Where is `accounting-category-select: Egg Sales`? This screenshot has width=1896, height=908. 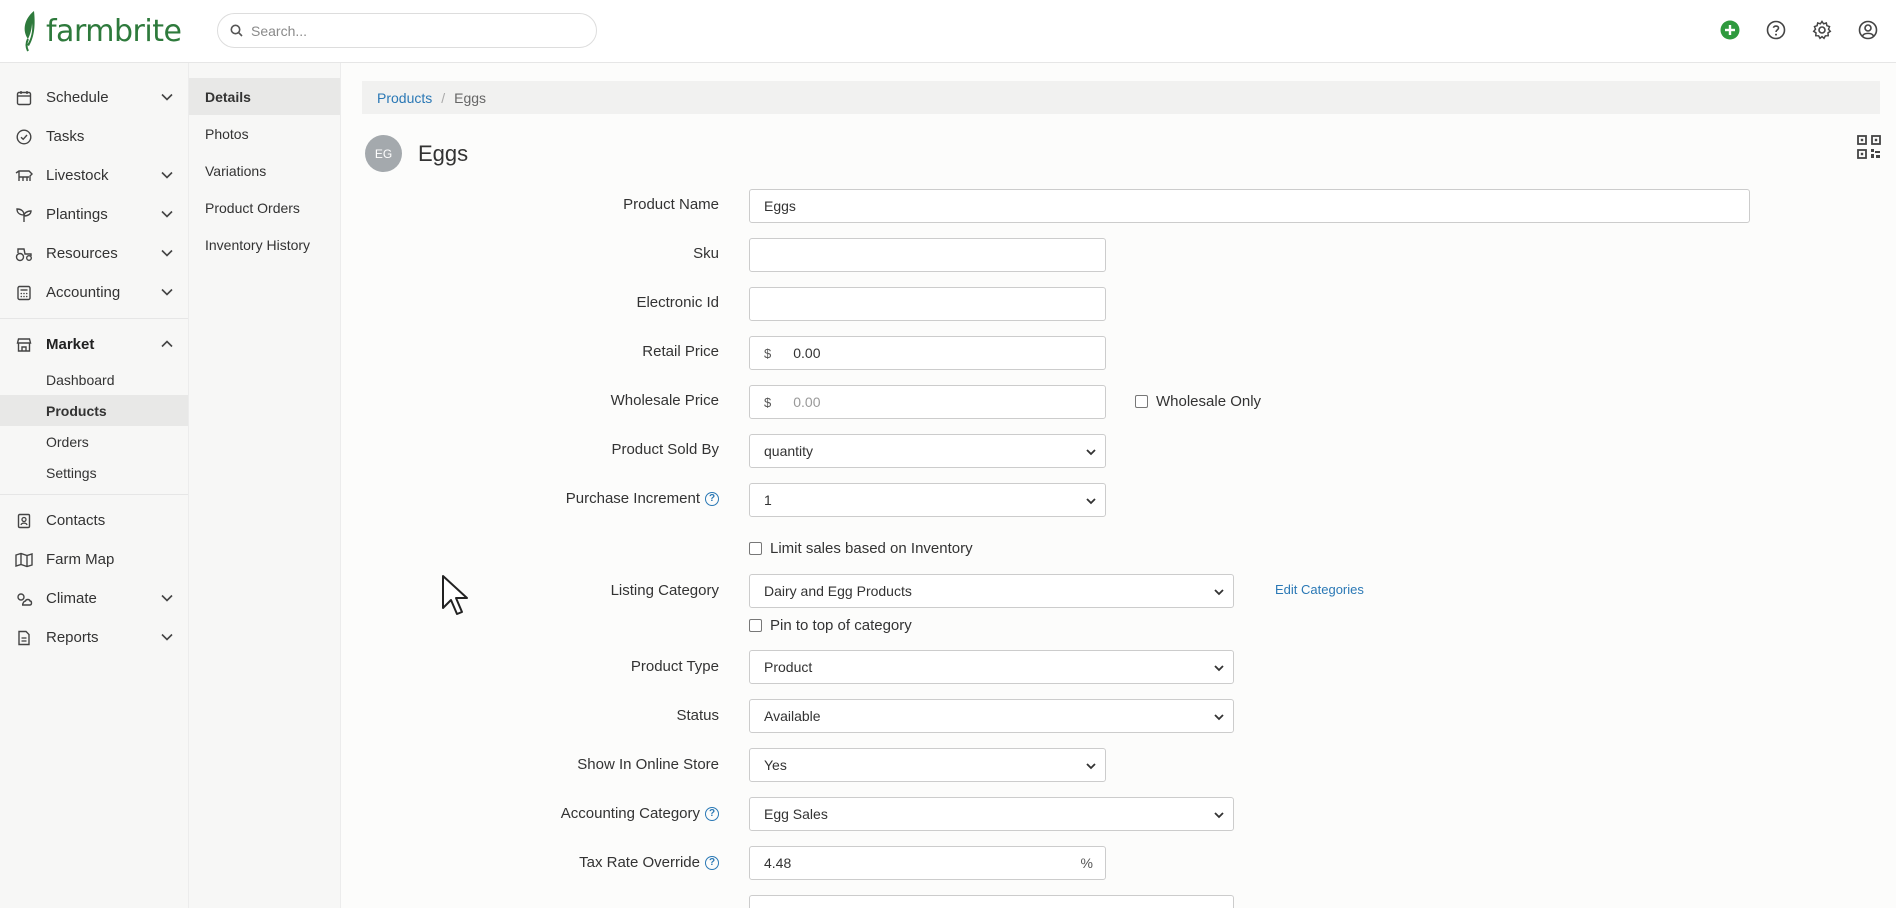 accounting-category-select: Egg Sales is located at coordinates (991, 814).